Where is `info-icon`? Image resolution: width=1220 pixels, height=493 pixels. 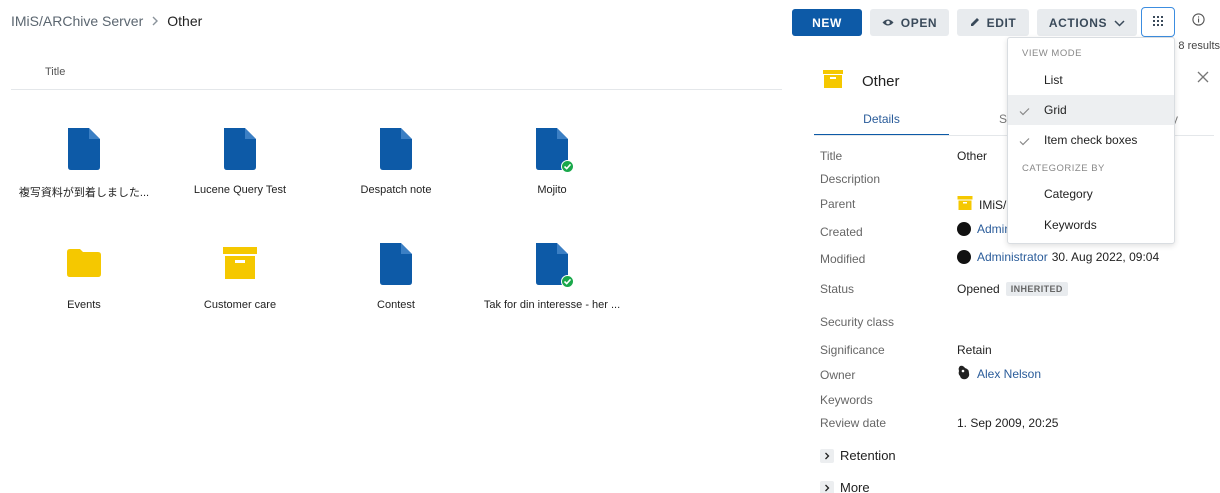 info-icon is located at coordinates (1198, 22).